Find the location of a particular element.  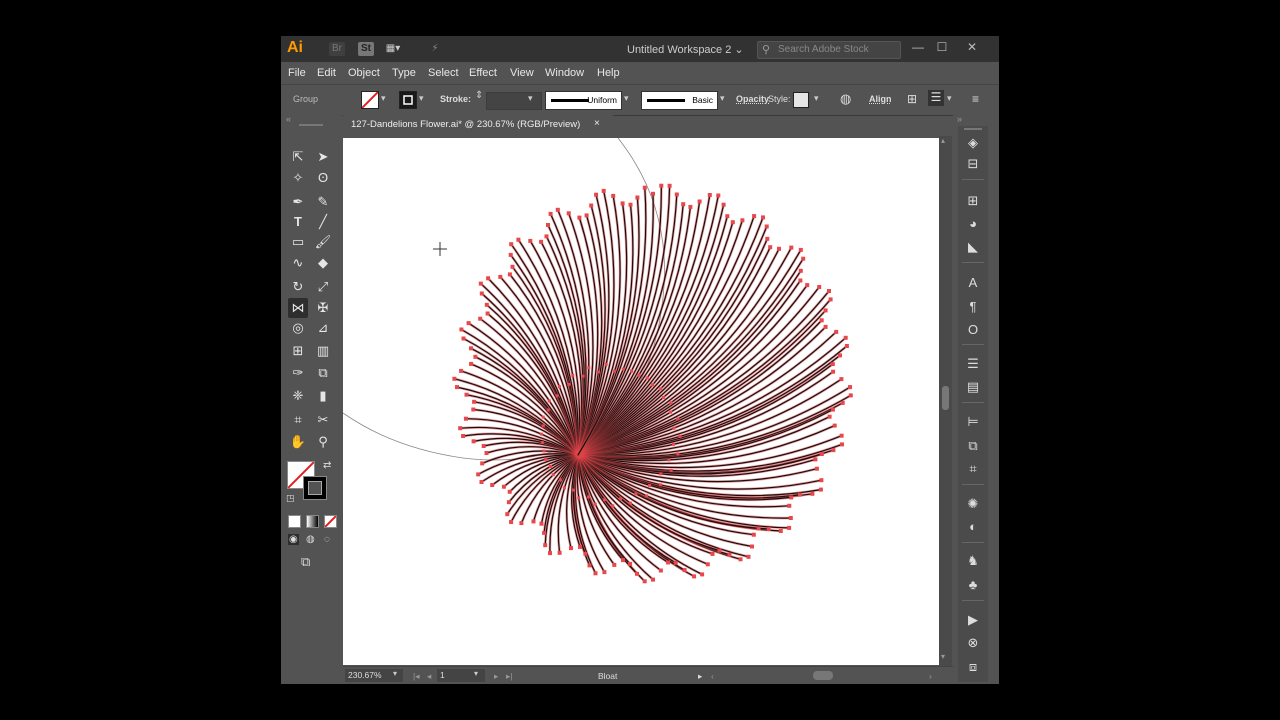

arrange-documents-icon: ▦▾ is located at coordinates (393, 49).